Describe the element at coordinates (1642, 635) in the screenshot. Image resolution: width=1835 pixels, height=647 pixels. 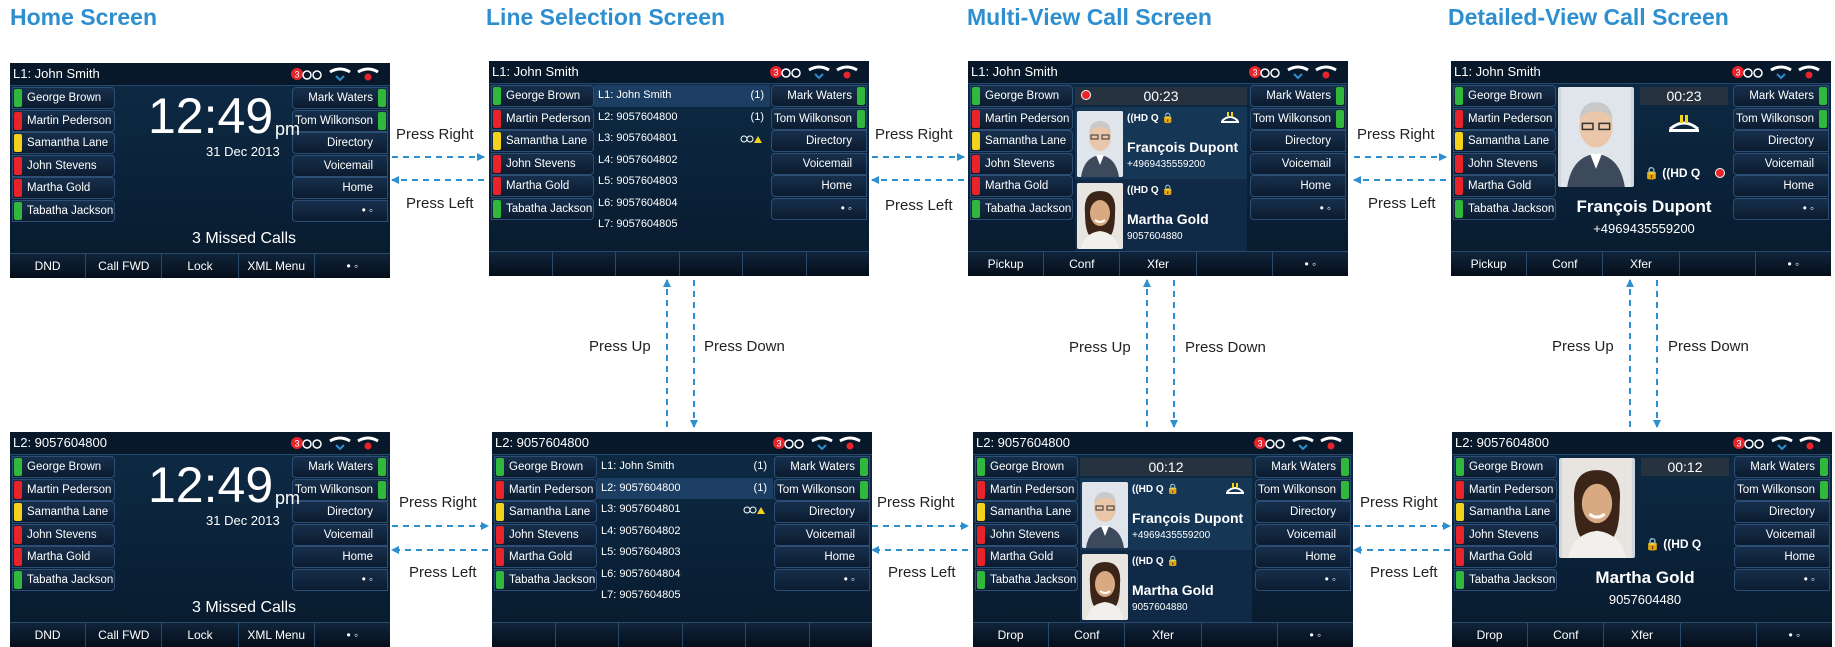
I see `bottom-softkey: Xfer` at that location.